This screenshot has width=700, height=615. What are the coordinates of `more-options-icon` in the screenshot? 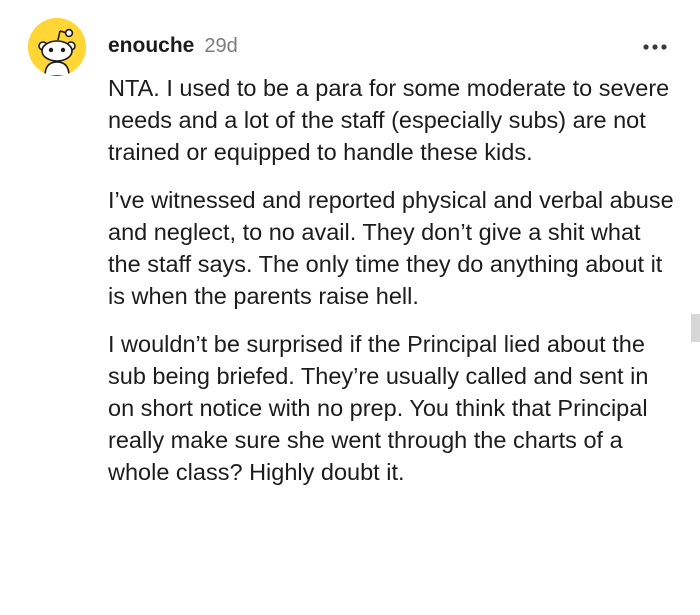 It's located at (655, 47).